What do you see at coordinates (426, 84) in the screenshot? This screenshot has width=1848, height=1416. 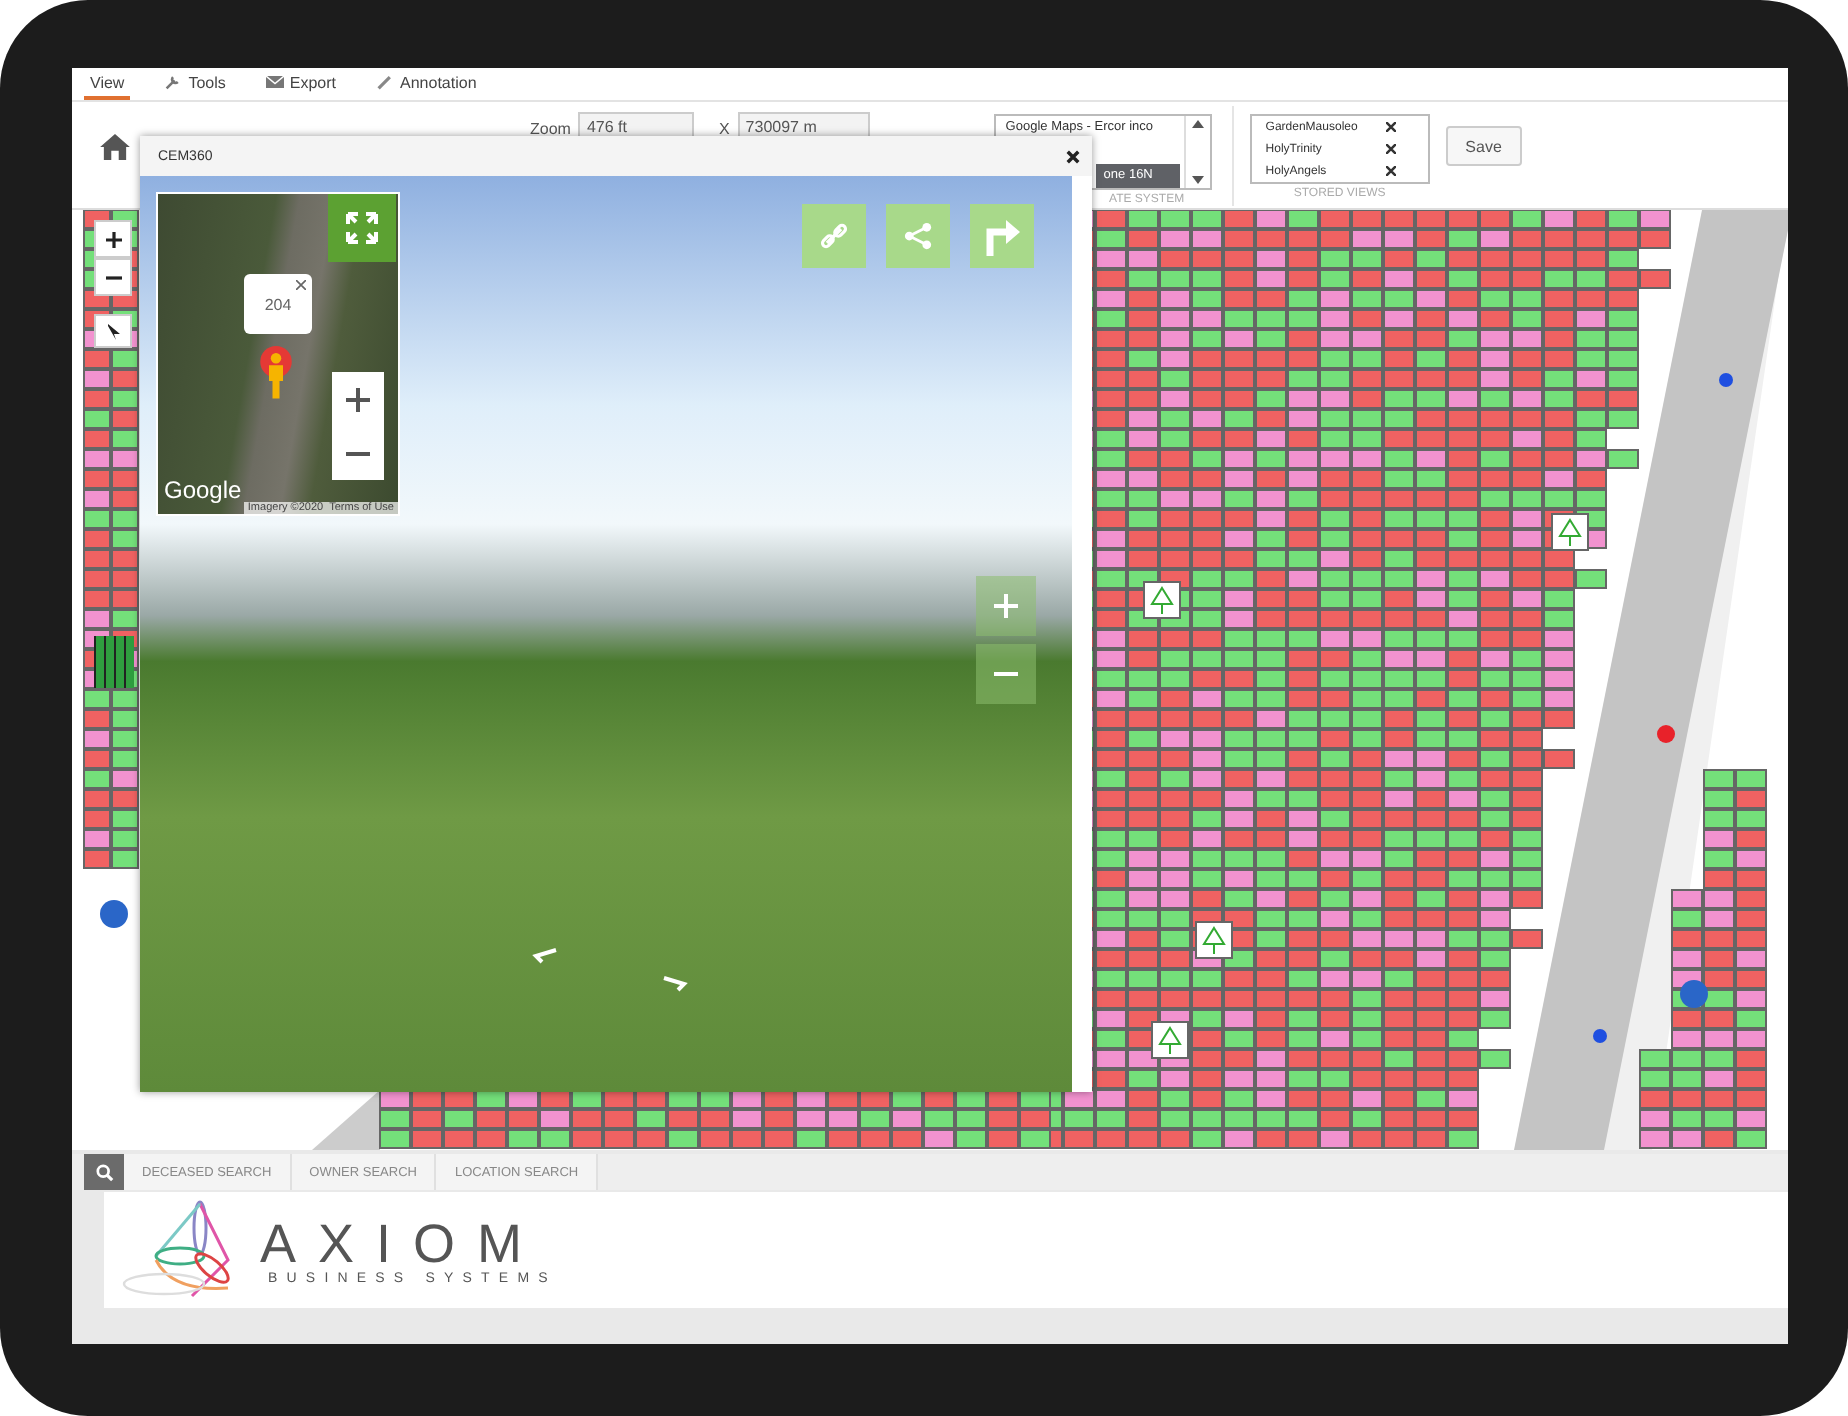 I see `menu-tab: Annotation` at bounding box center [426, 84].